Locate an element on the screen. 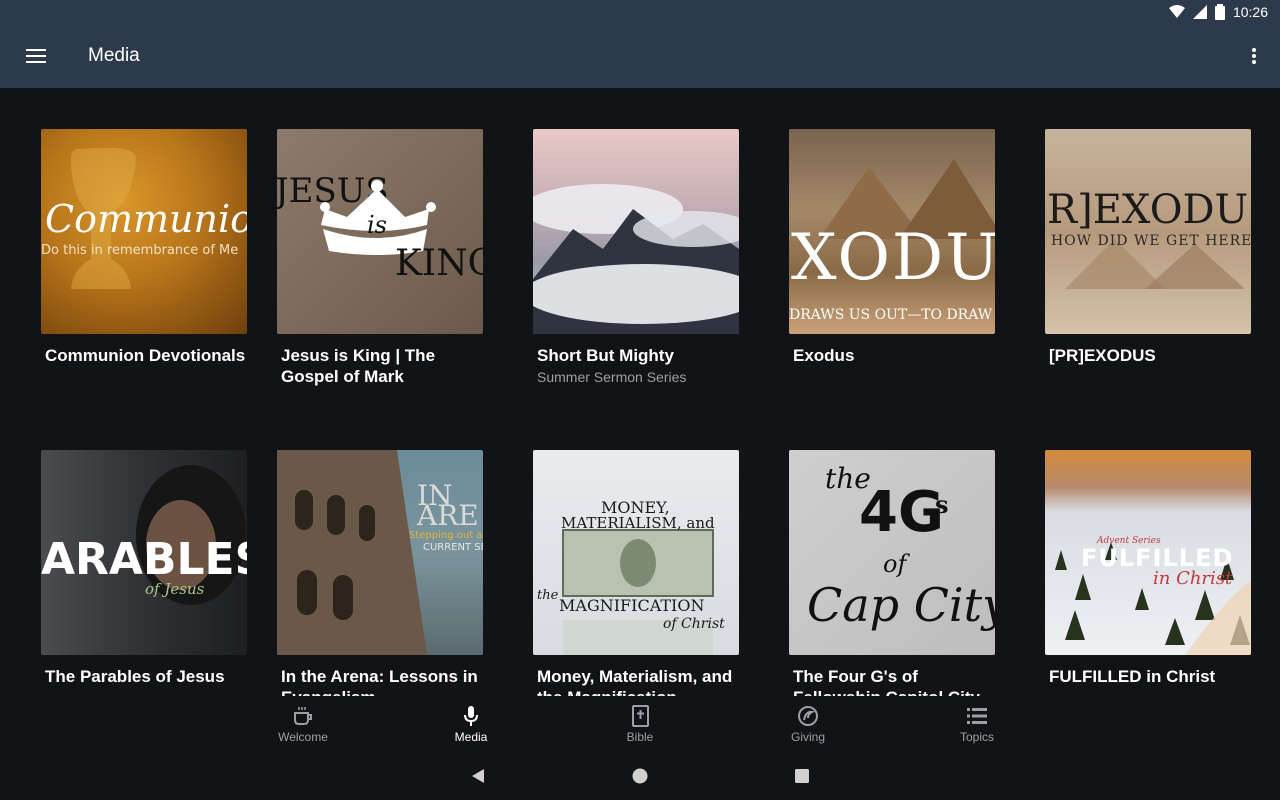  thumbnail-text: Communion is located at coordinates (146, 219).